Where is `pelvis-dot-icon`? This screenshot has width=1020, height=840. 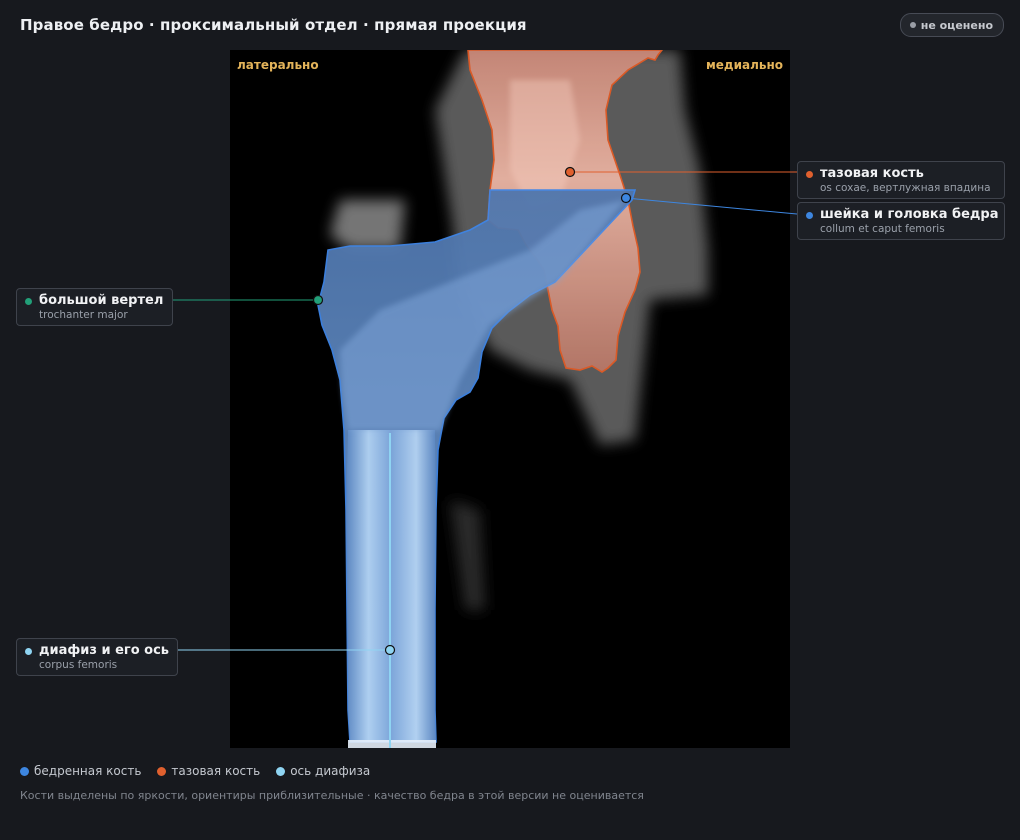 pelvis-dot-icon is located at coordinates (809, 174).